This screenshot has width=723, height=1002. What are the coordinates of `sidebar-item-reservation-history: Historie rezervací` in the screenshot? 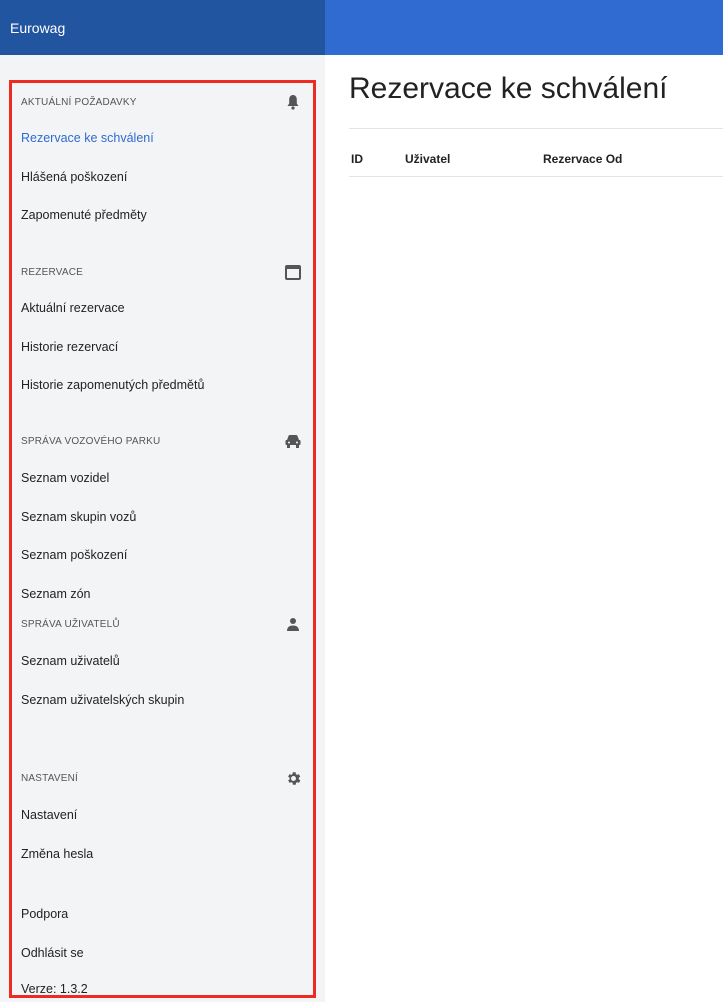 It's located at (69, 347).